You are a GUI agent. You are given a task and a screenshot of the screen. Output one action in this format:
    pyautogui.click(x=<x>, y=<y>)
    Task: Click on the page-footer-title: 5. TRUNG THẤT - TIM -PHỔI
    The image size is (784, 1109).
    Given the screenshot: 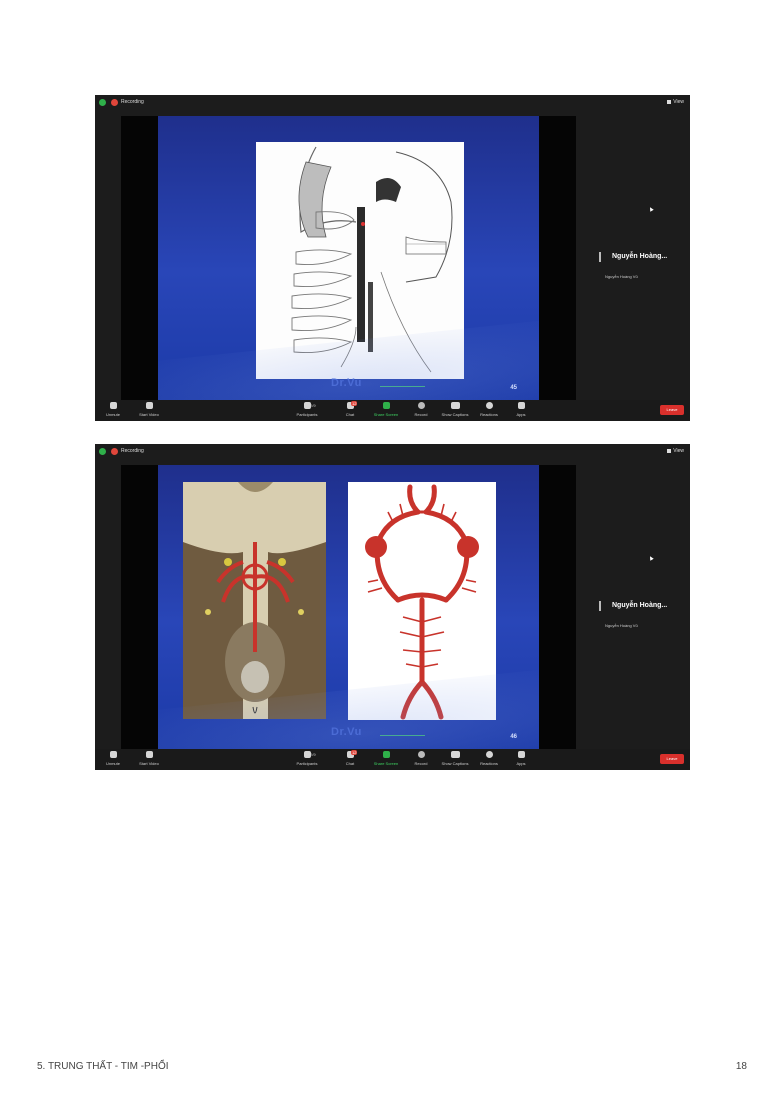 What is the action you would take?
    pyautogui.click(x=103, y=1066)
    